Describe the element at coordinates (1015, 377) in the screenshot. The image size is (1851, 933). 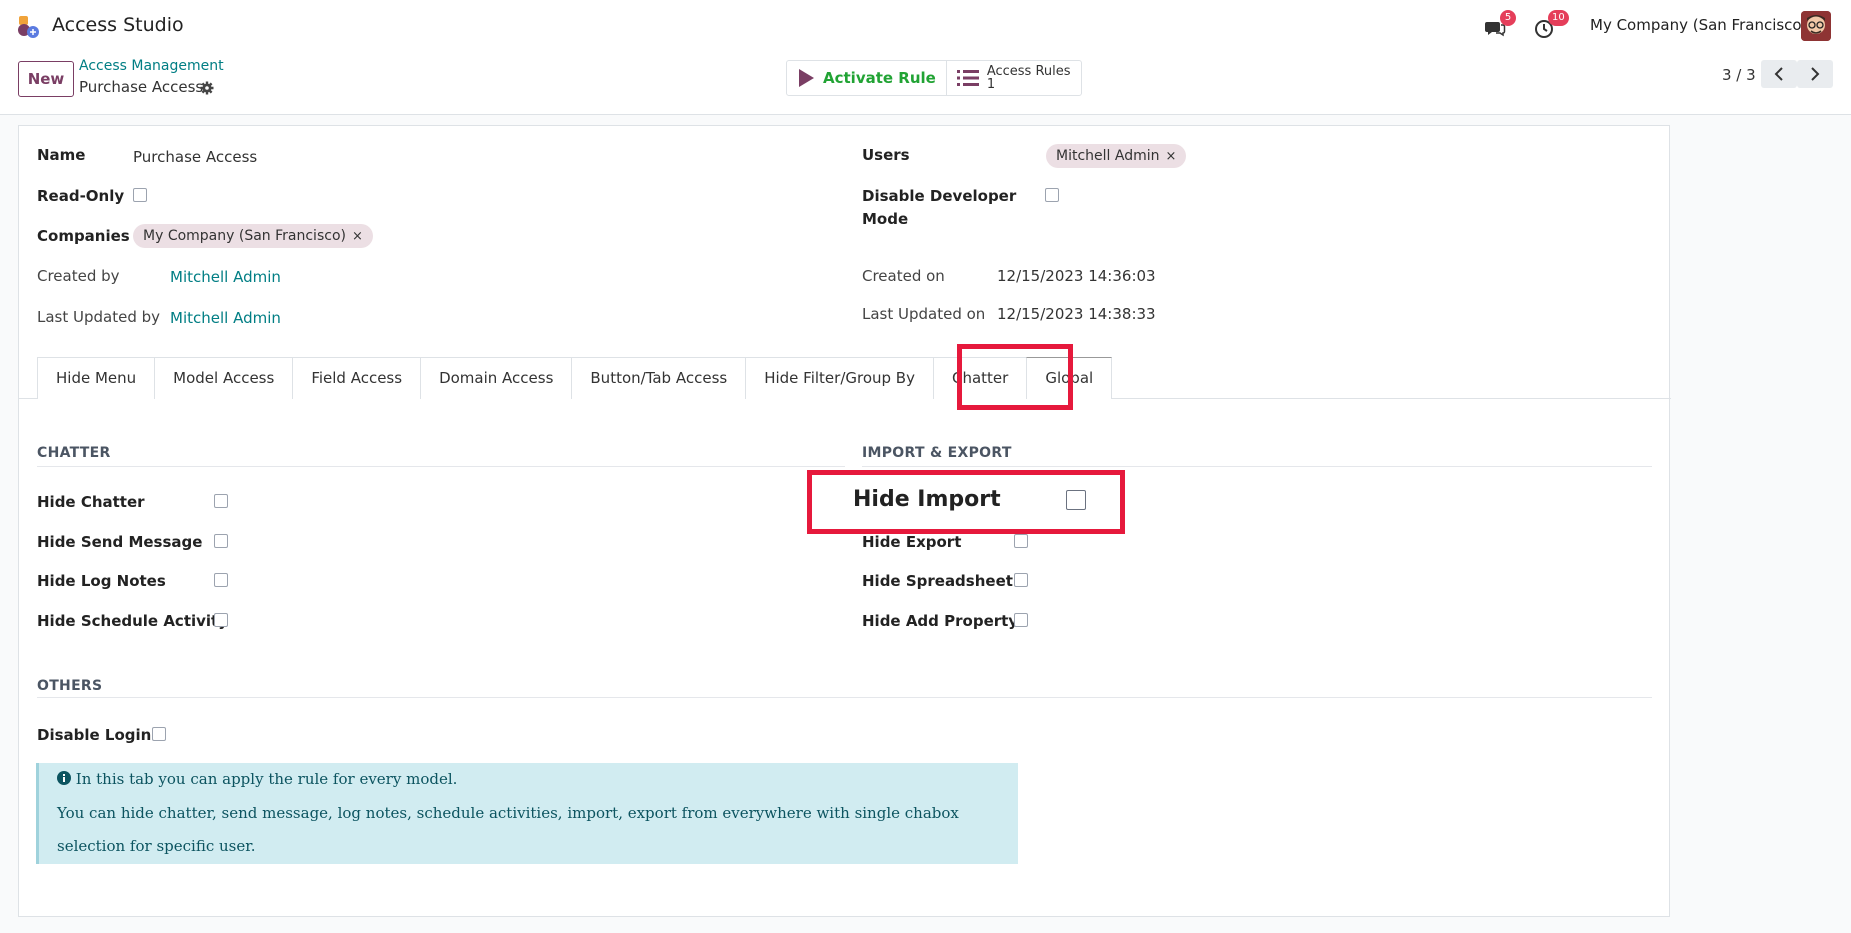
I see `highlight-global-tab` at that location.